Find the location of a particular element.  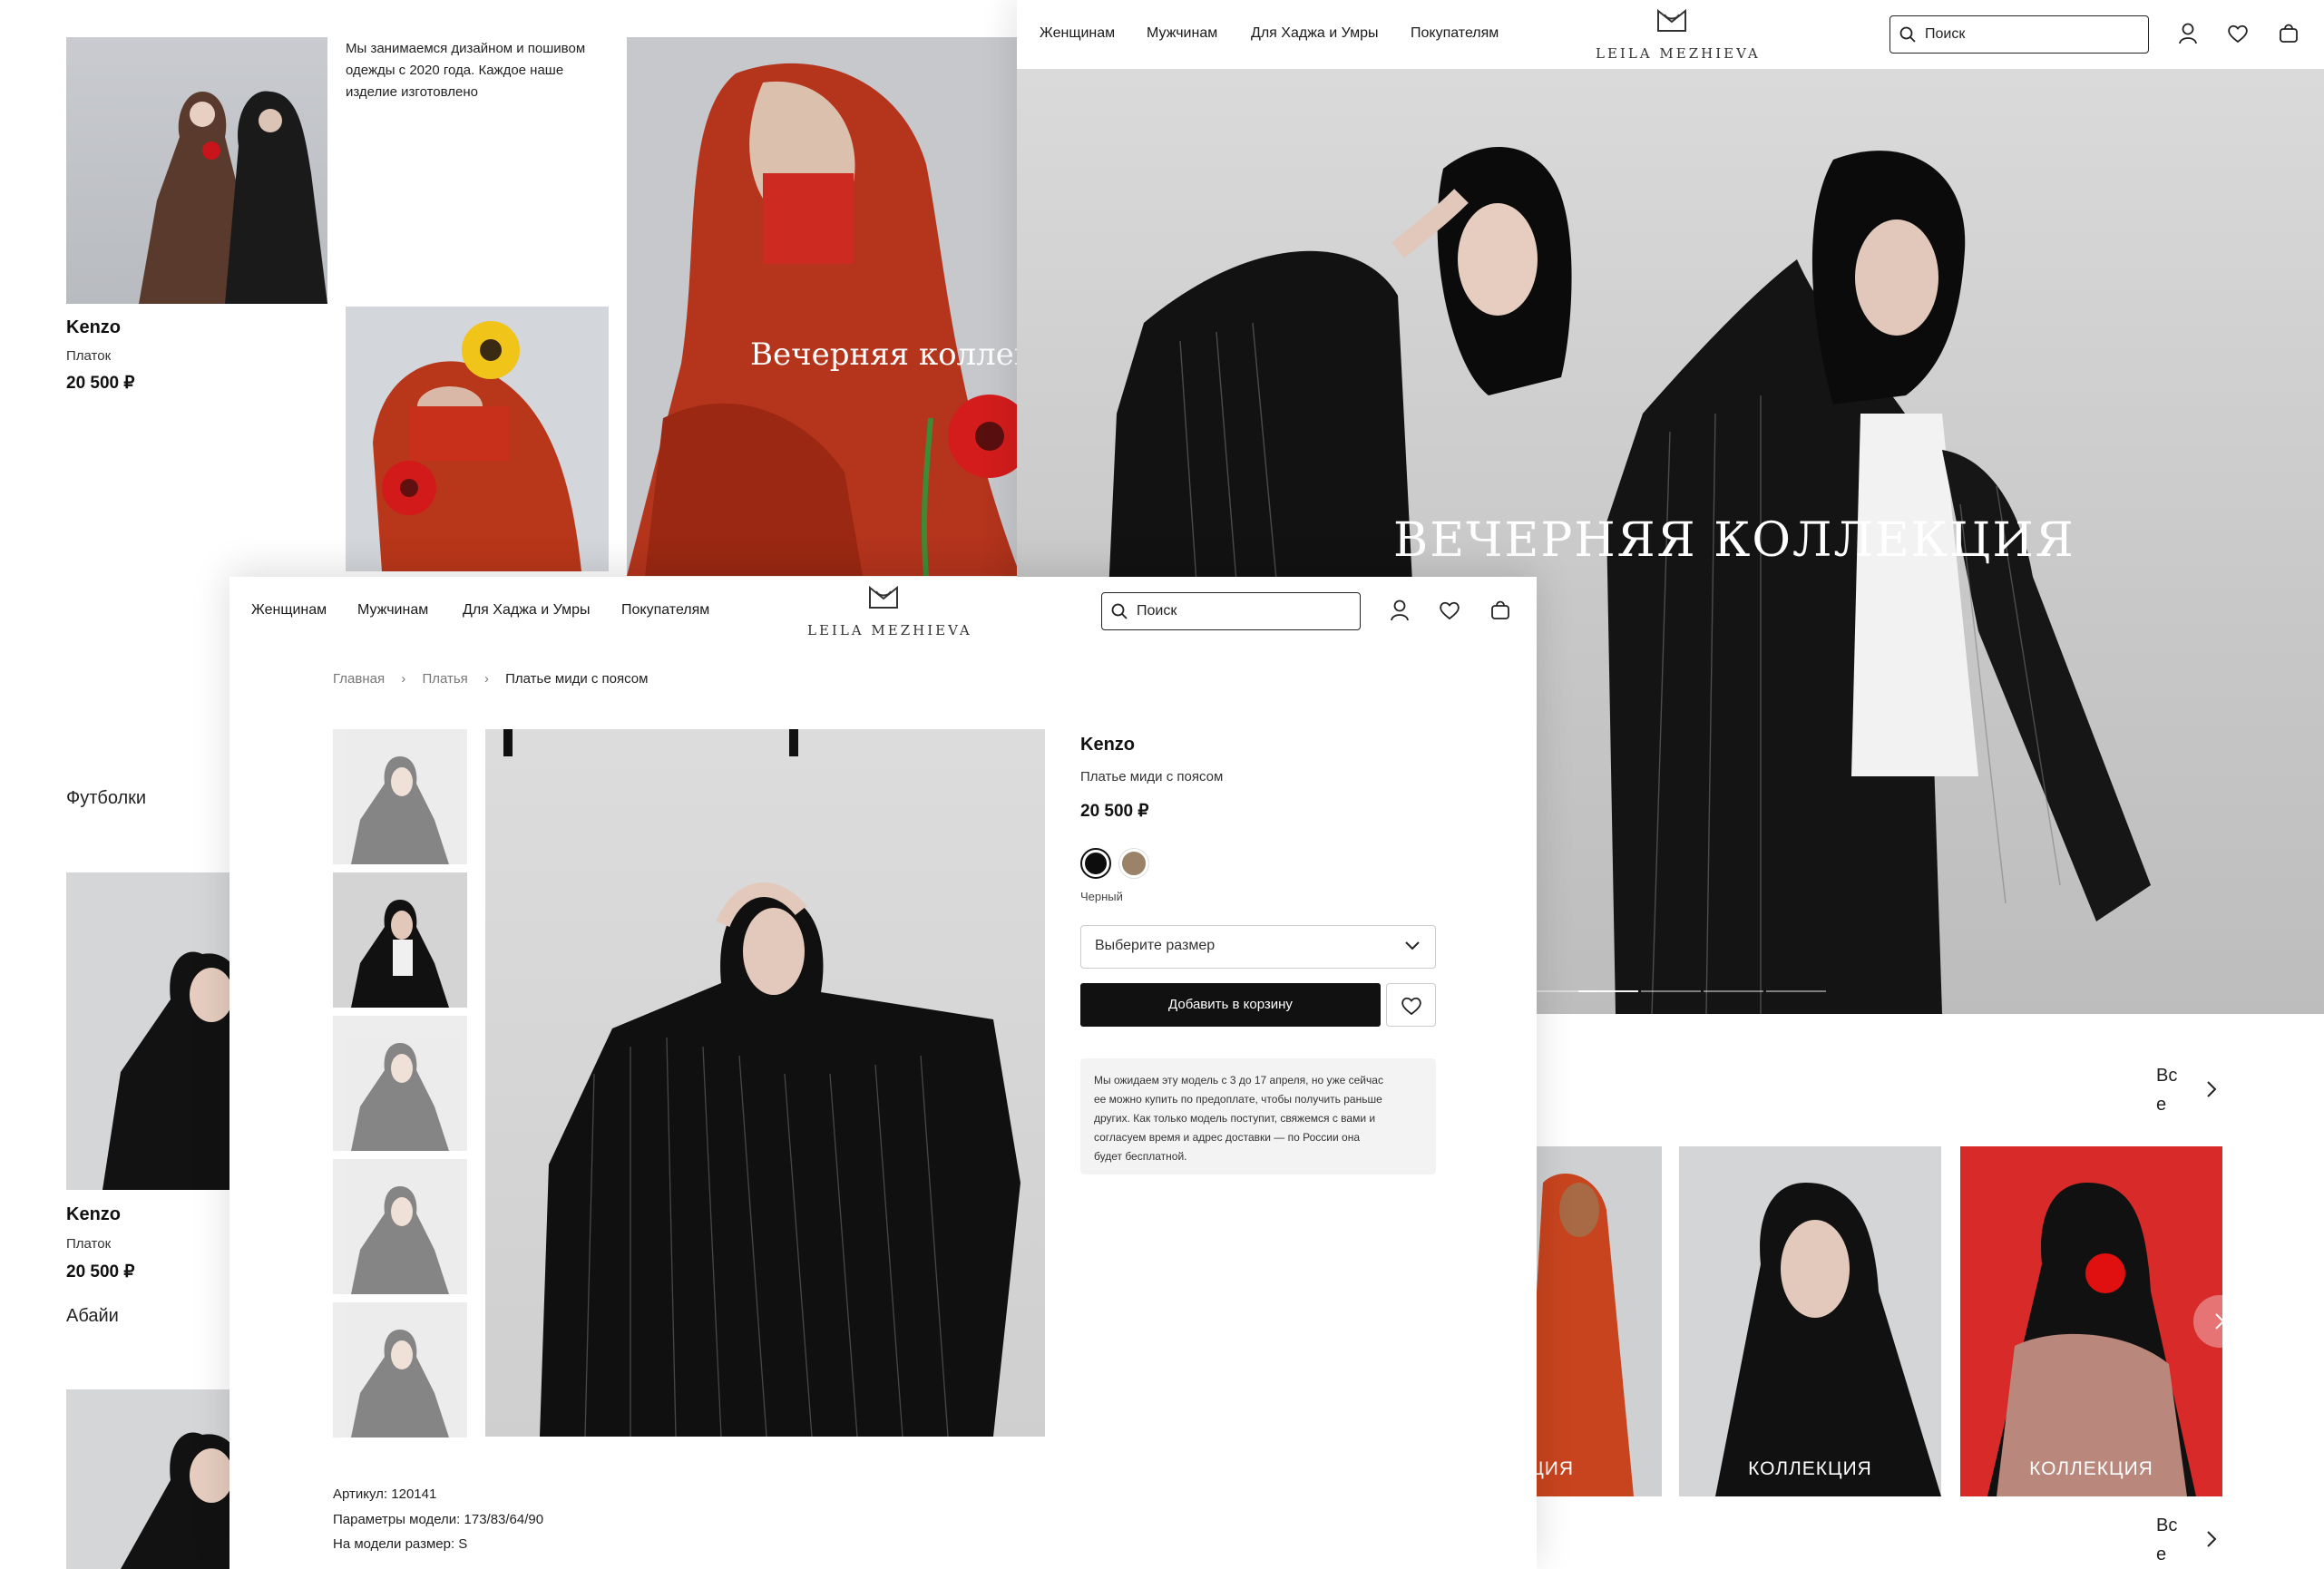

search-icon is located at coordinates (1907, 34).